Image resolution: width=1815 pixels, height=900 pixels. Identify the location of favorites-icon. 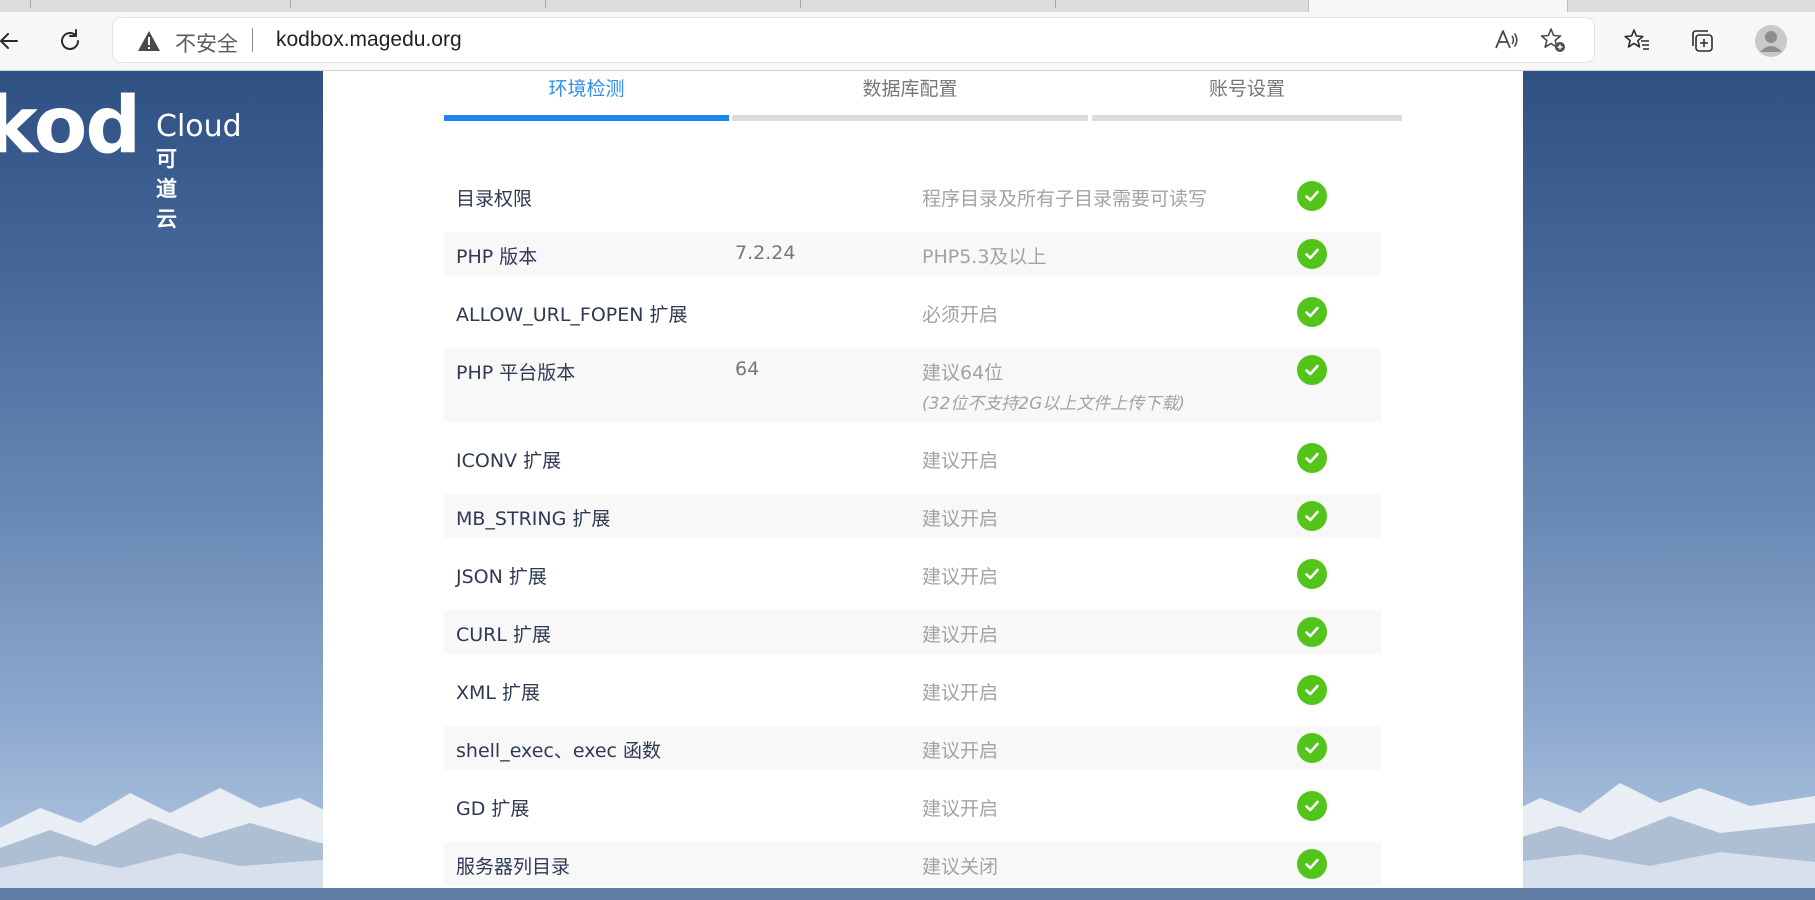
(1636, 39).